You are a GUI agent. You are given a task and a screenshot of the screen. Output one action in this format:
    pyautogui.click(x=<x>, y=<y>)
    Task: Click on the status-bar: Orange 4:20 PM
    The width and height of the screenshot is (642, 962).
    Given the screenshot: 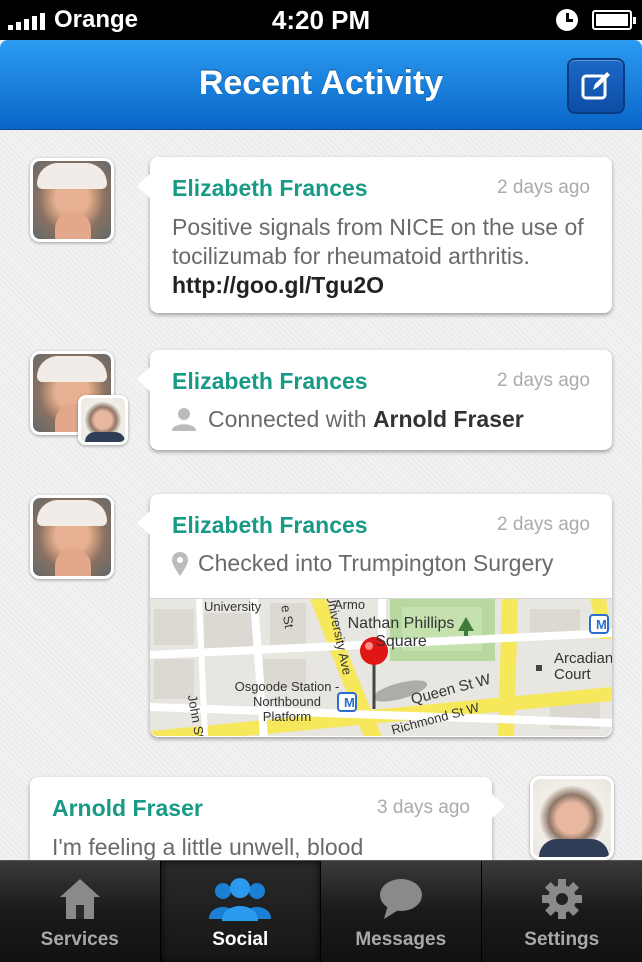 What is the action you would take?
    pyautogui.click(x=321, y=20)
    